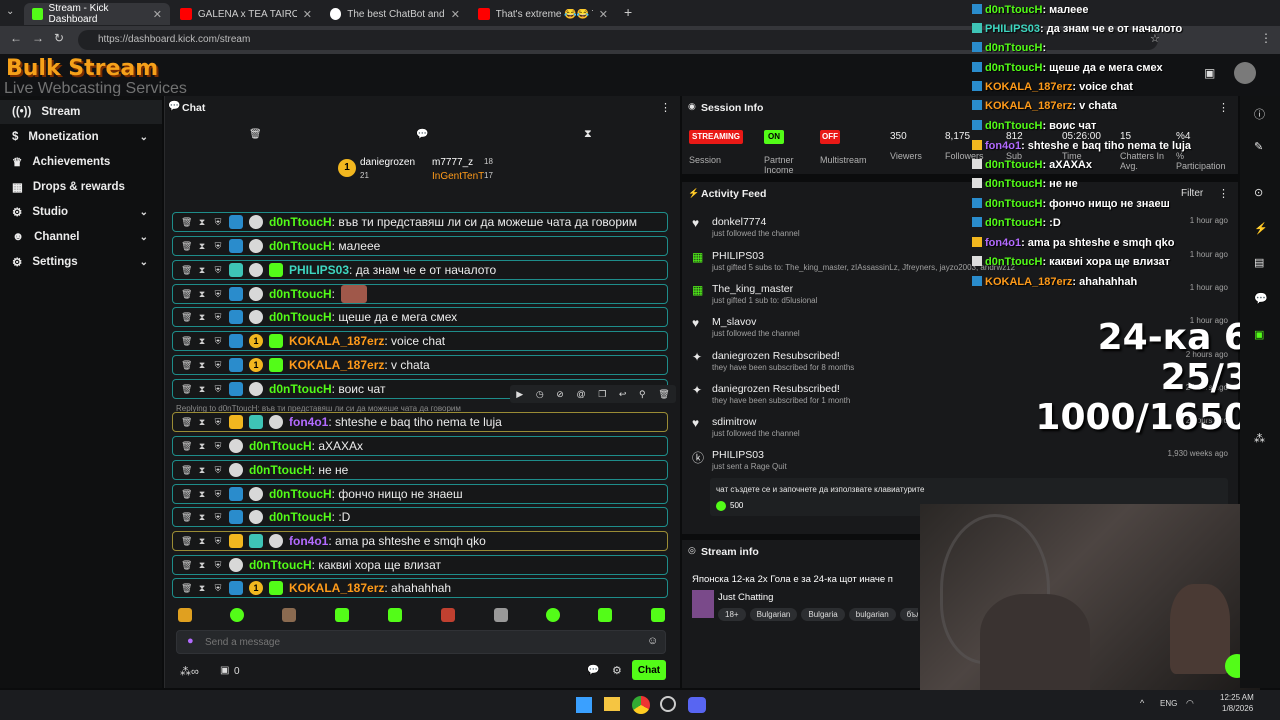  I want to click on sidebar-item-drops: ▦ Drops & rewards, so click(81, 187).